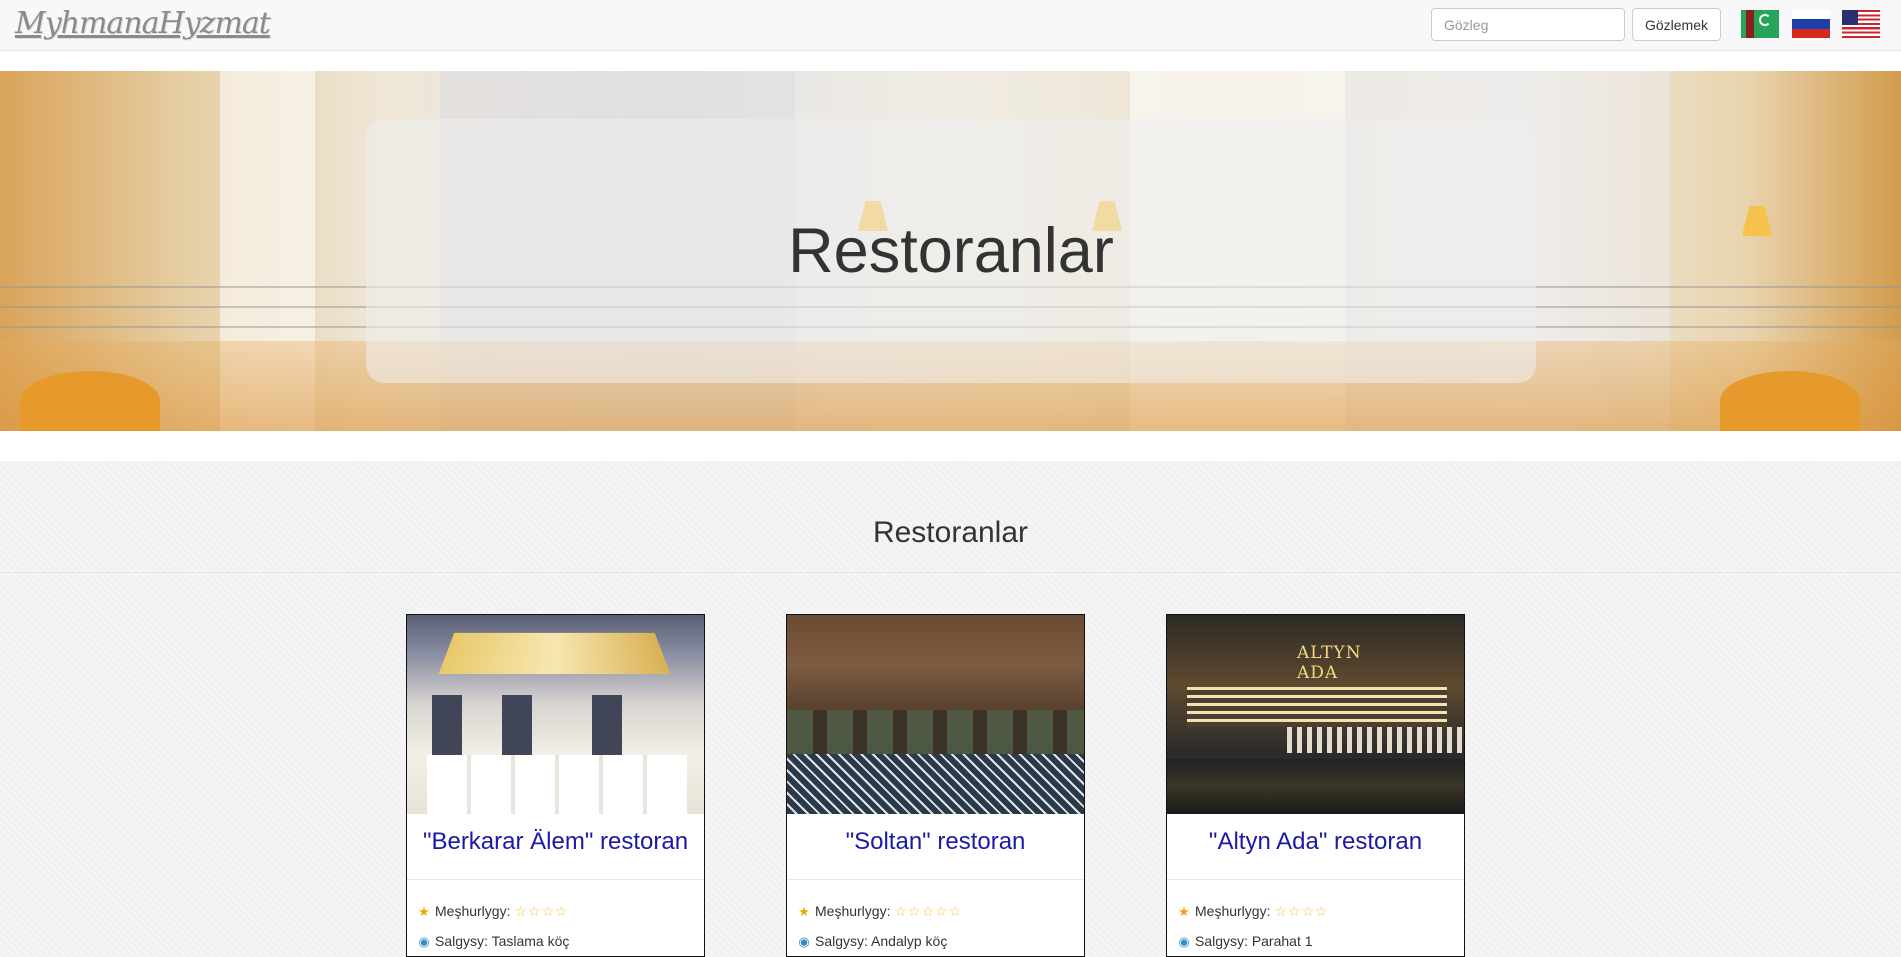 This screenshot has width=1901, height=957. Describe the element at coordinates (1329, 663) in the screenshot. I see `restaurant-sign: ALTYN ADA` at that location.